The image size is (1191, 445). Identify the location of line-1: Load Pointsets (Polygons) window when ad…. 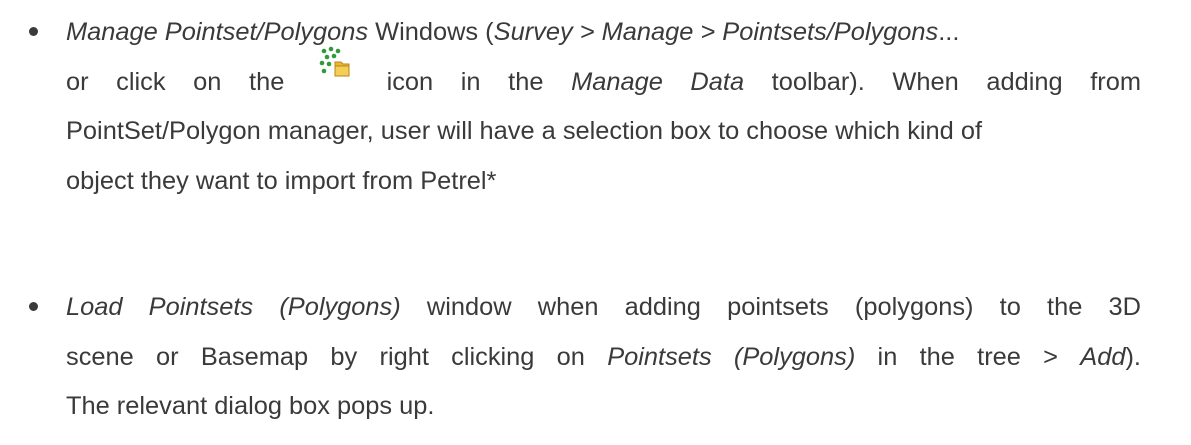
(603, 308).